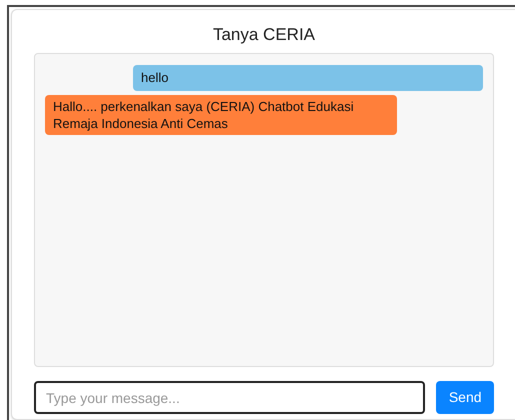 The width and height of the screenshot is (515, 420). What do you see at coordinates (465, 397) in the screenshot?
I see `send-button: Send` at bounding box center [465, 397].